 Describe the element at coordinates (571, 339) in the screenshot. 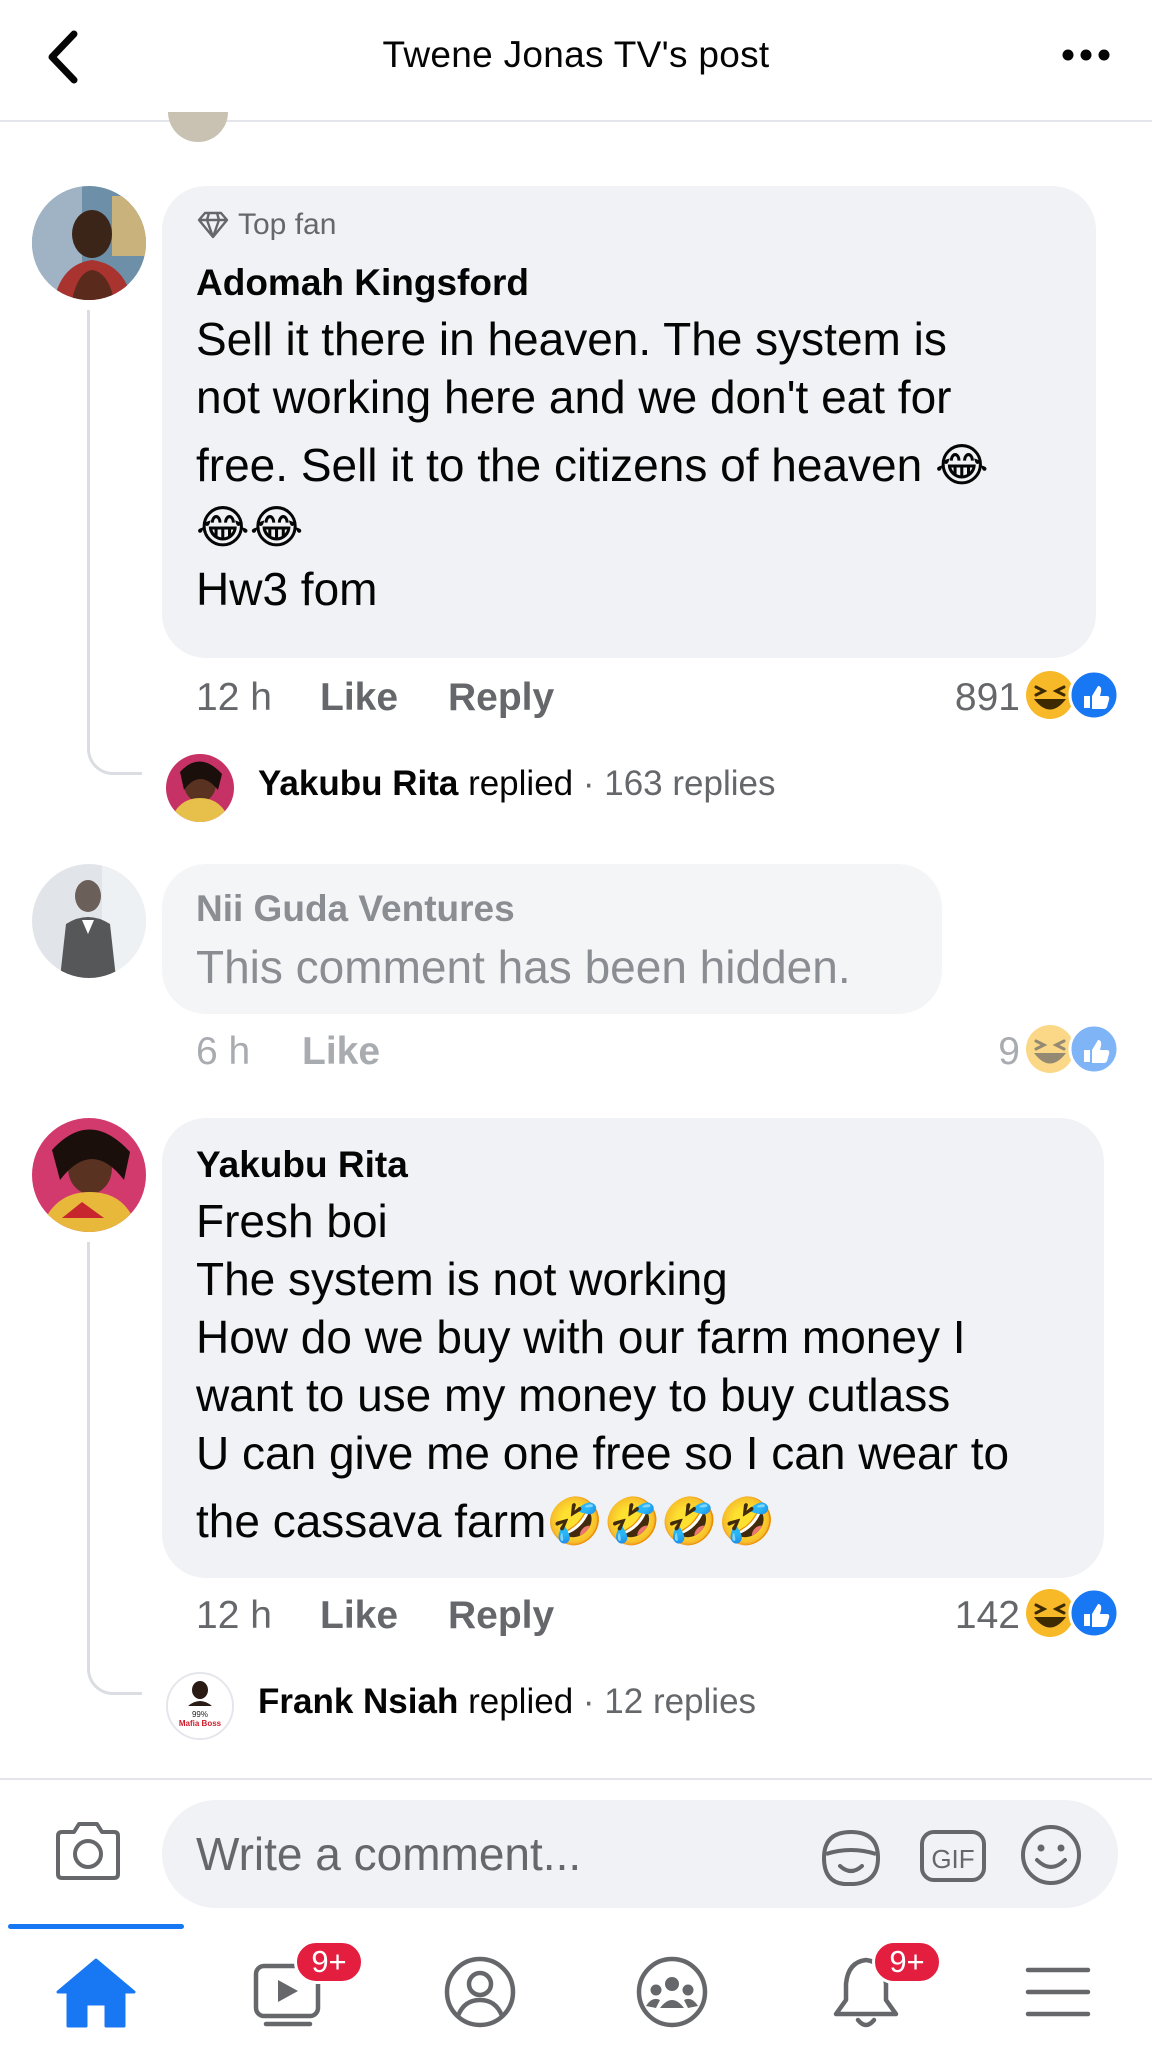

I see `comment-line: Sell it there in heaven. The system is` at that location.